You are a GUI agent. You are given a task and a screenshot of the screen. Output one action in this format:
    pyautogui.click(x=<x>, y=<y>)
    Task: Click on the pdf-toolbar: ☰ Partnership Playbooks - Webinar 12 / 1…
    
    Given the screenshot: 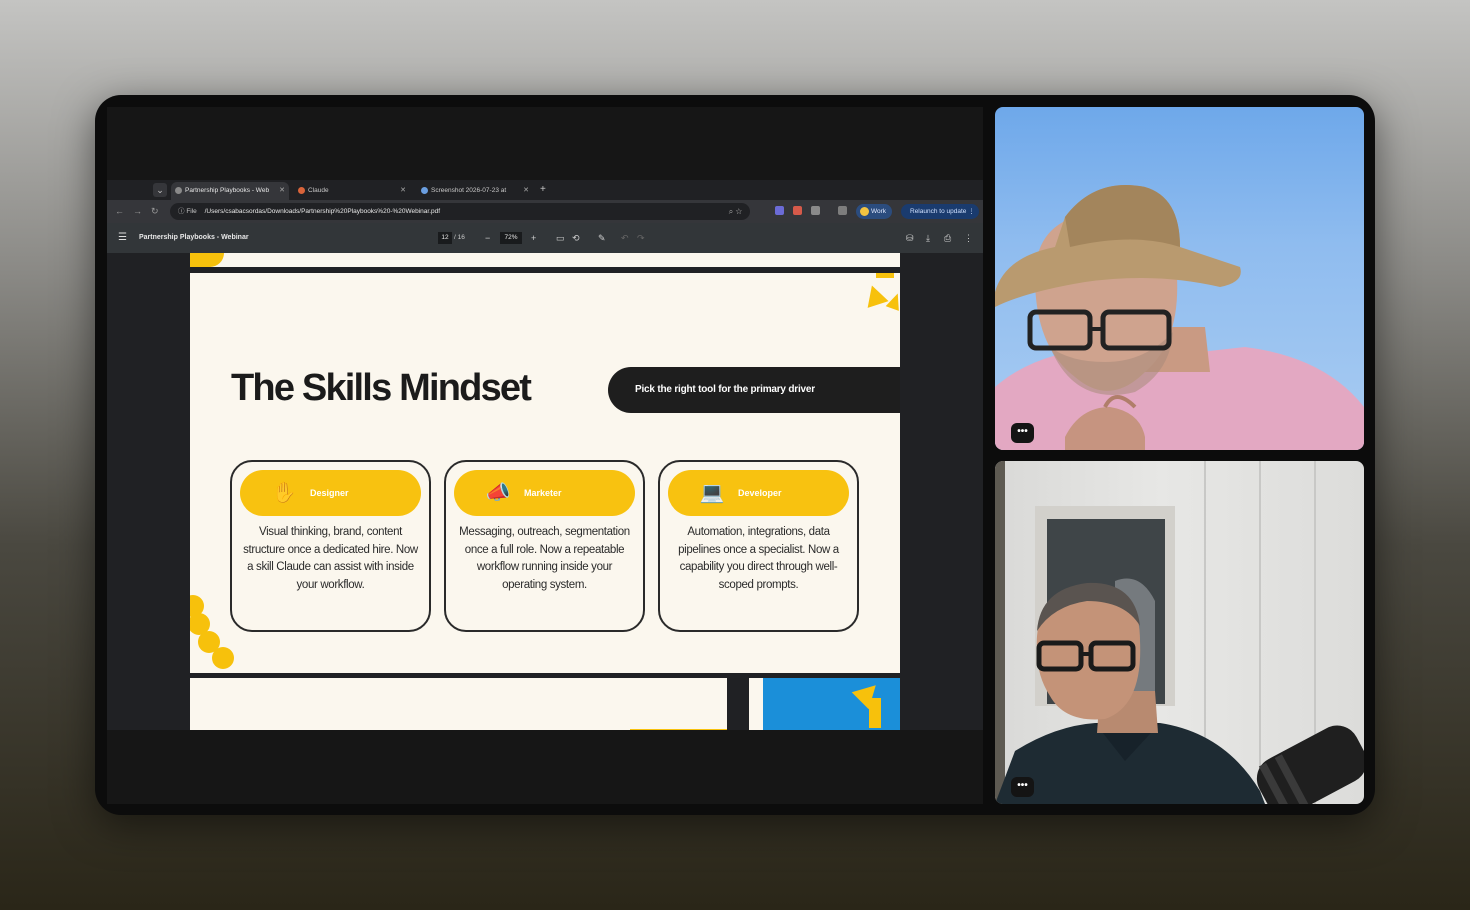 What is the action you would take?
    pyautogui.click(x=545, y=238)
    